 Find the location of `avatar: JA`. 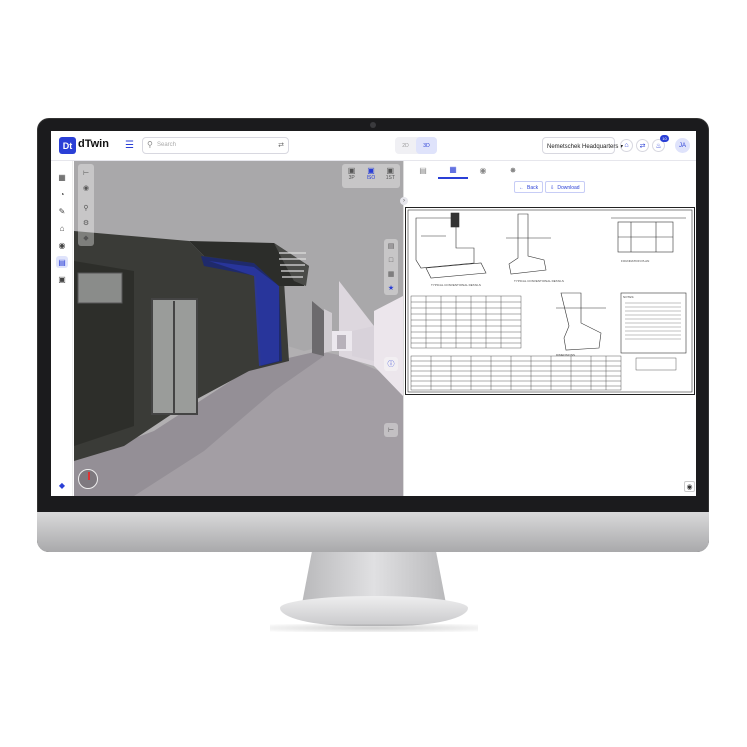

avatar: JA is located at coordinates (682, 145).